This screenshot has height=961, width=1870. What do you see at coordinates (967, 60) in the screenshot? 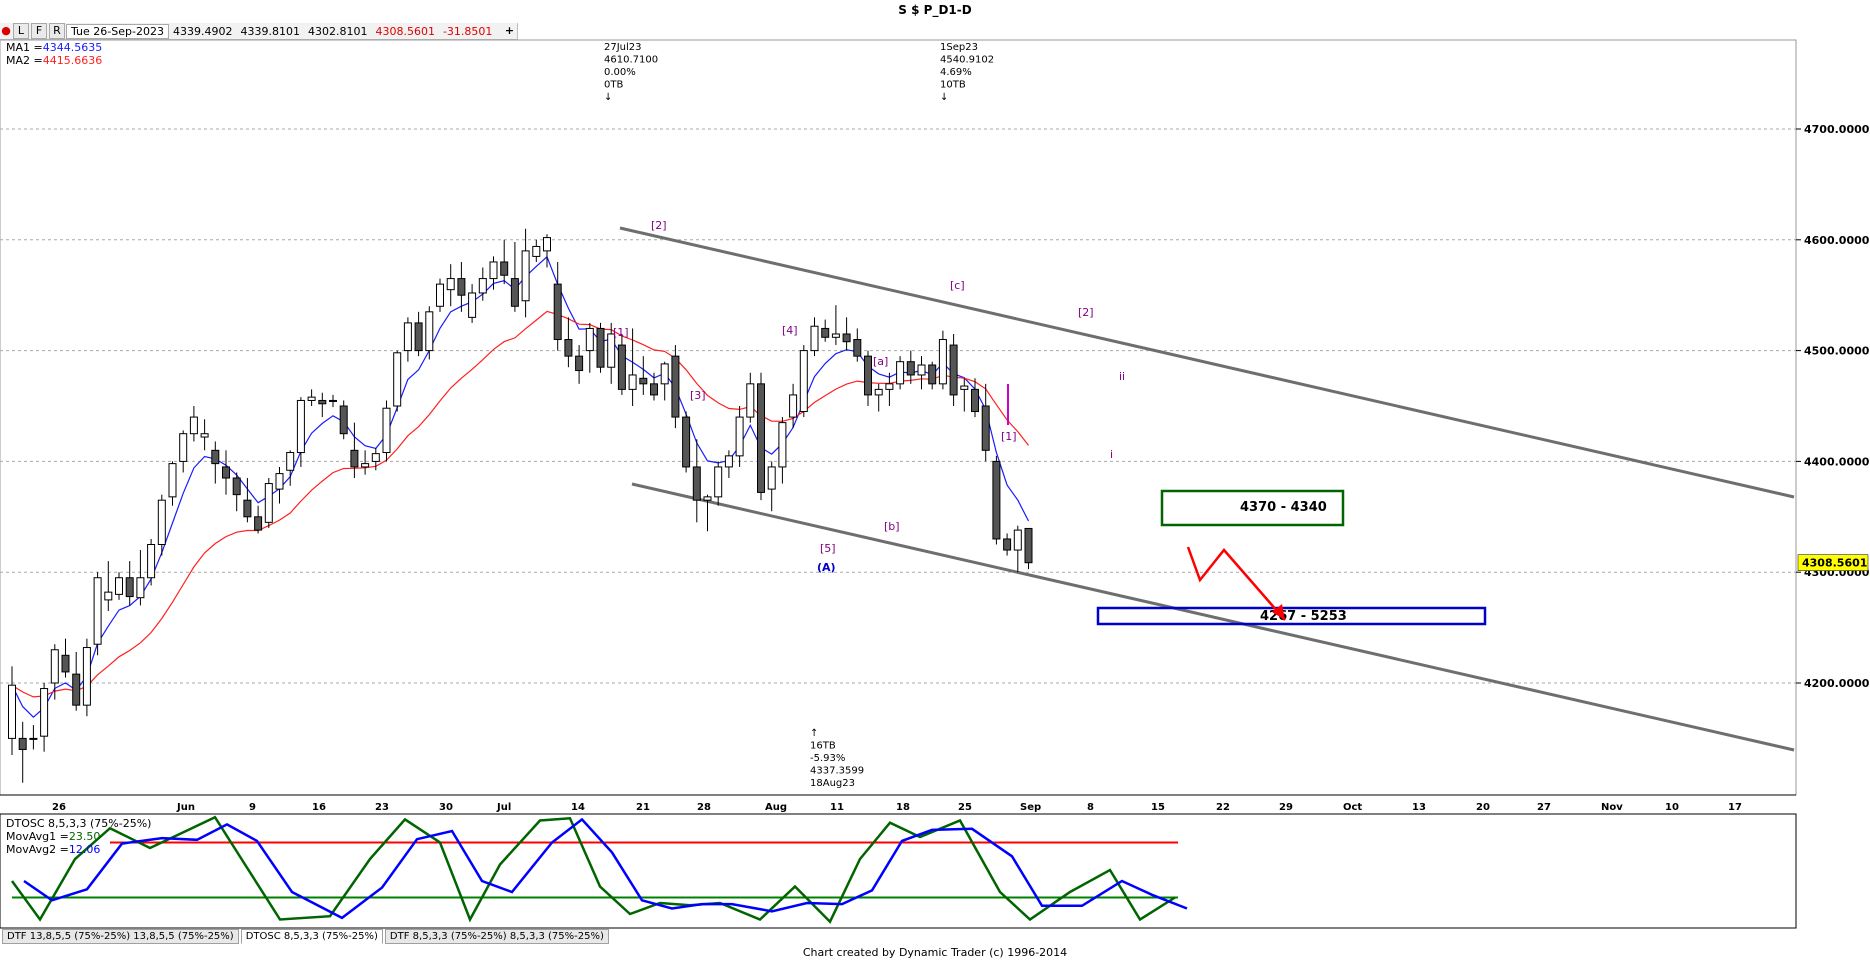
I see `pivot-label-line: 4540.9102` at bounding box center [967, 60].